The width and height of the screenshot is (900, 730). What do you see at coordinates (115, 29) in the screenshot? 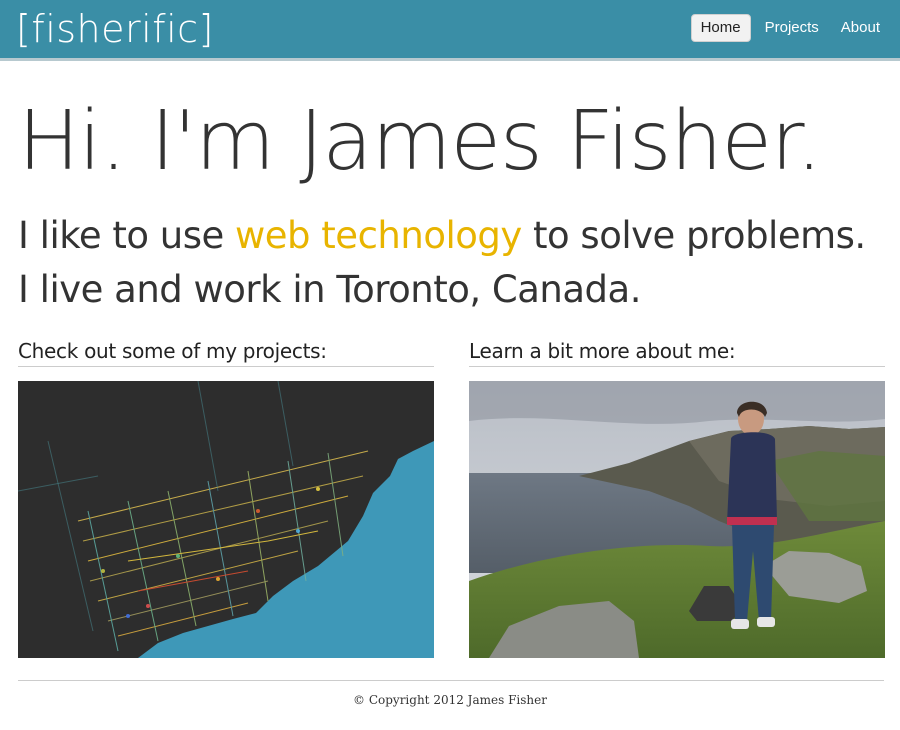
I see `brand-logo-link: [fisherific]` at bounding box center [115, 29].